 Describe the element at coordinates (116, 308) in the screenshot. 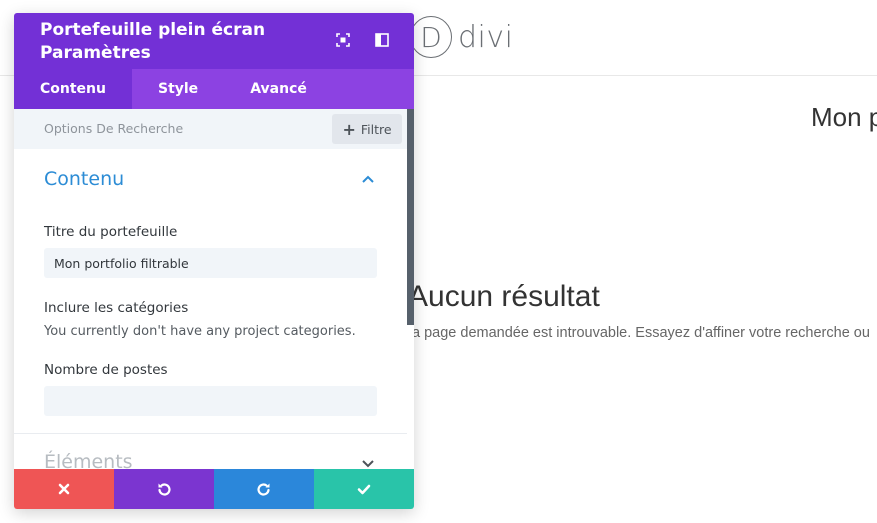

I see `include-categories-label: Inclure les catégories` at that location.